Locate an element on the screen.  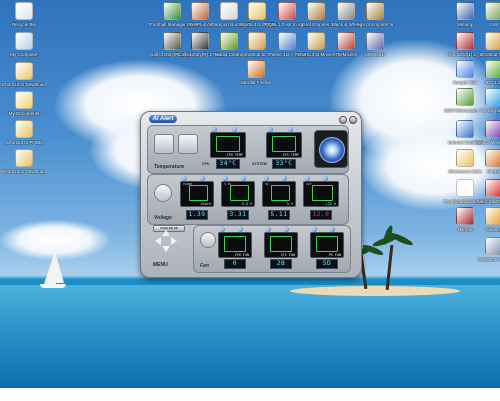
desktop-icon: Shortcut to Downloads in WD's Fusion is located at coordinates (24, 161).